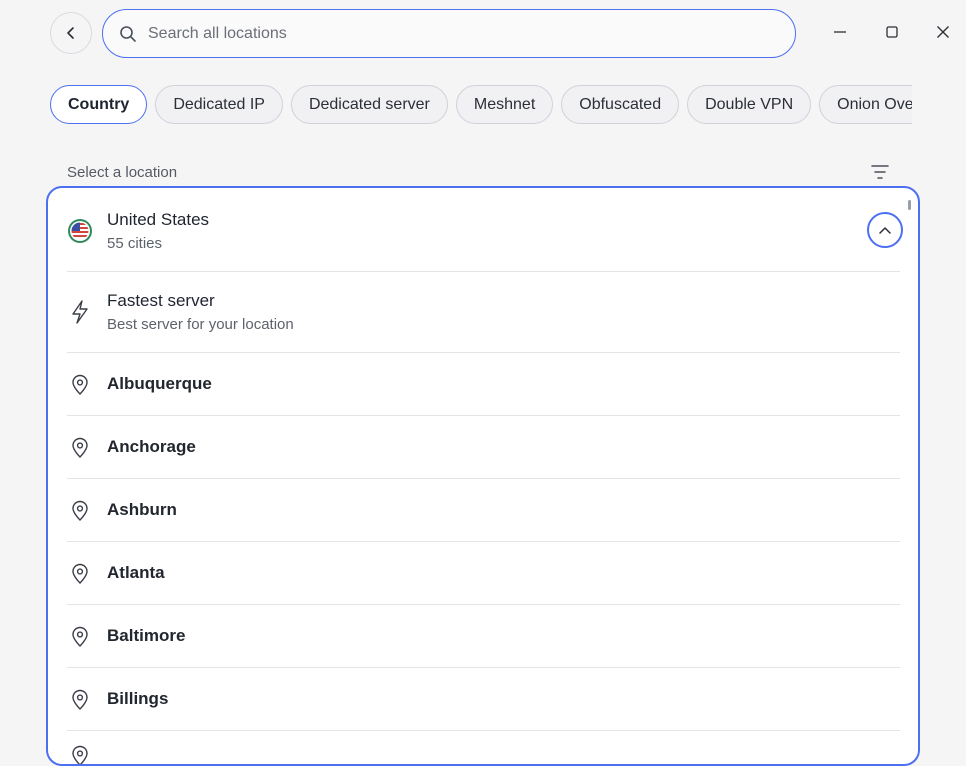 The image size is (966, 766). I want to click on minimize-button, so click(840, 32).